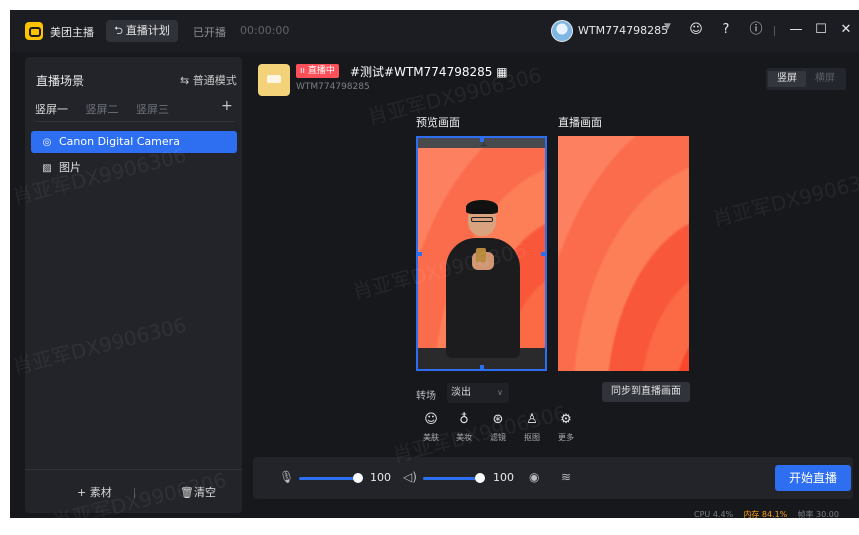  What do you see at coordinates (464, 427) in the screenshot?
I see `makeup-button: ♁ 美妆` at bounding box center [464, 427].